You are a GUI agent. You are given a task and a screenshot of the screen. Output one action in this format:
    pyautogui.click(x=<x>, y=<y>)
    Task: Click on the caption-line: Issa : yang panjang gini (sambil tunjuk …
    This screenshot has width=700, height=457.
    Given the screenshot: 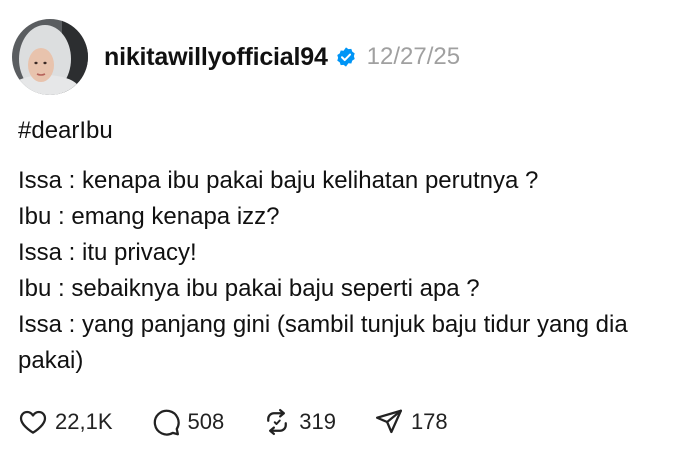 What is the action you would take?
    pyautogui.click(x=323, y=342)
    